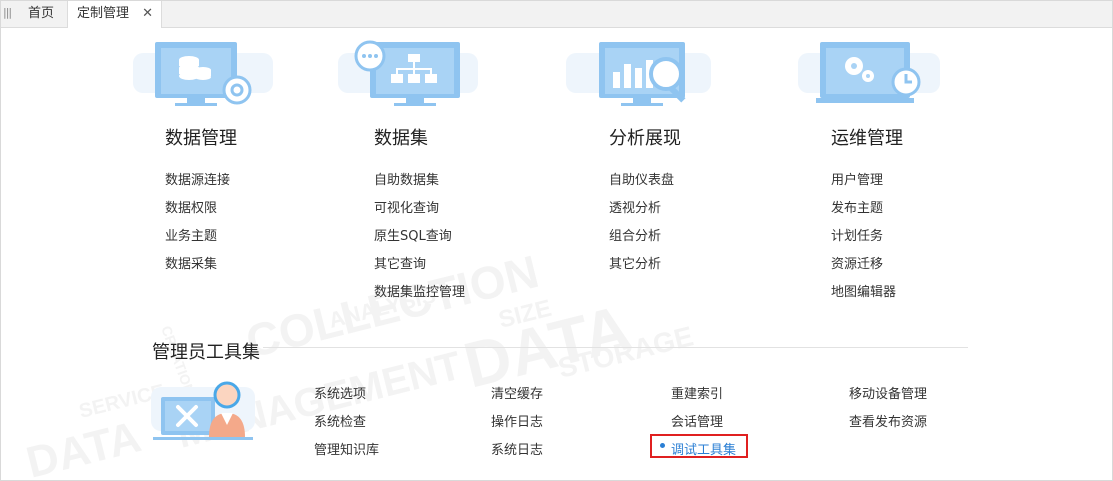 The image size is (1113, 481). Describe the element at coordinates (857, 262) in the screenshot. I see `link-resource-migration: 资源迁移` at that location.